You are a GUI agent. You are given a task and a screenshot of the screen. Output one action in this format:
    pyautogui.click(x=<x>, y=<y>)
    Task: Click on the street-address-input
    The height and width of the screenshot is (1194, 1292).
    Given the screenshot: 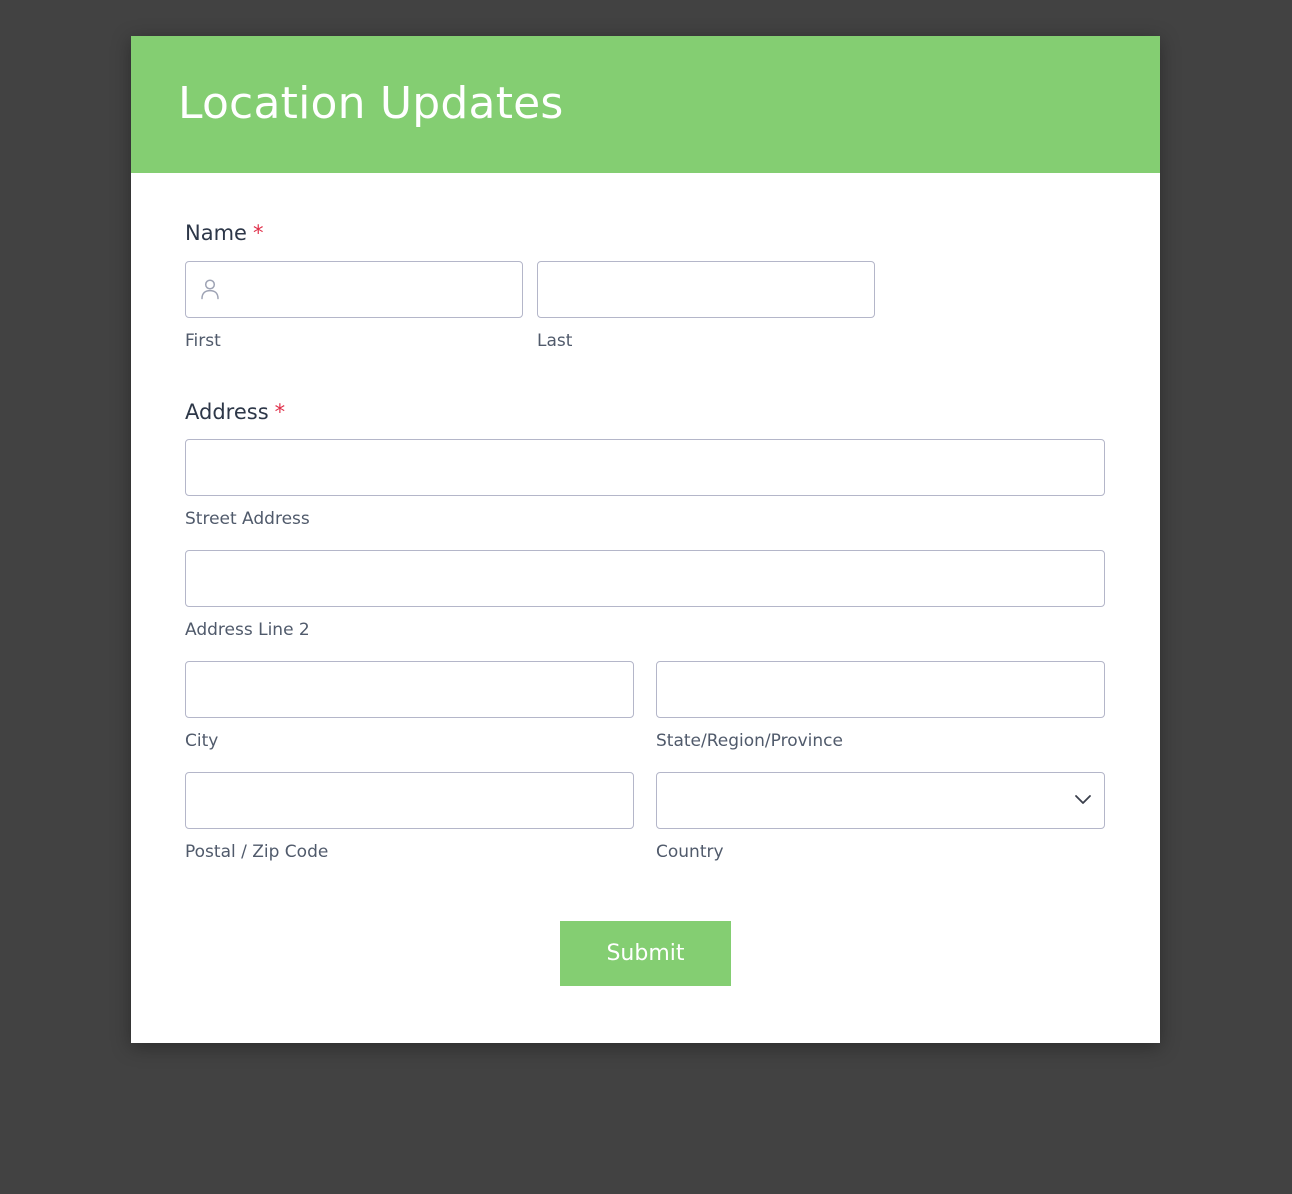 What is the action you would take?
    pyautogui.click(x=645, y=467)
    